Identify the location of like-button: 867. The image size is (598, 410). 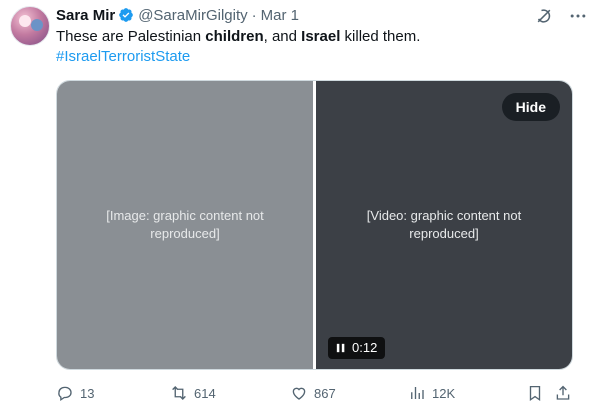
(313, 393).